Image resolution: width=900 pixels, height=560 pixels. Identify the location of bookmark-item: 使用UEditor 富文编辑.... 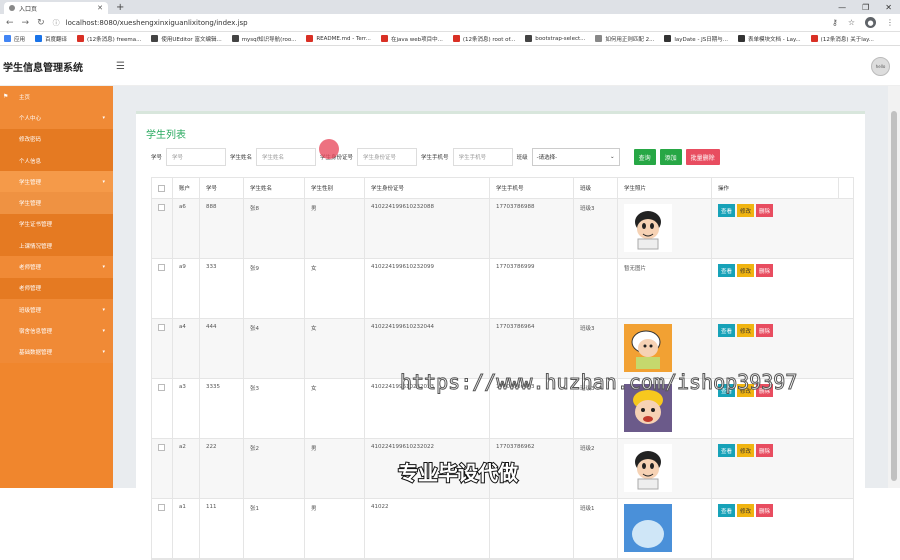
(186, 39).